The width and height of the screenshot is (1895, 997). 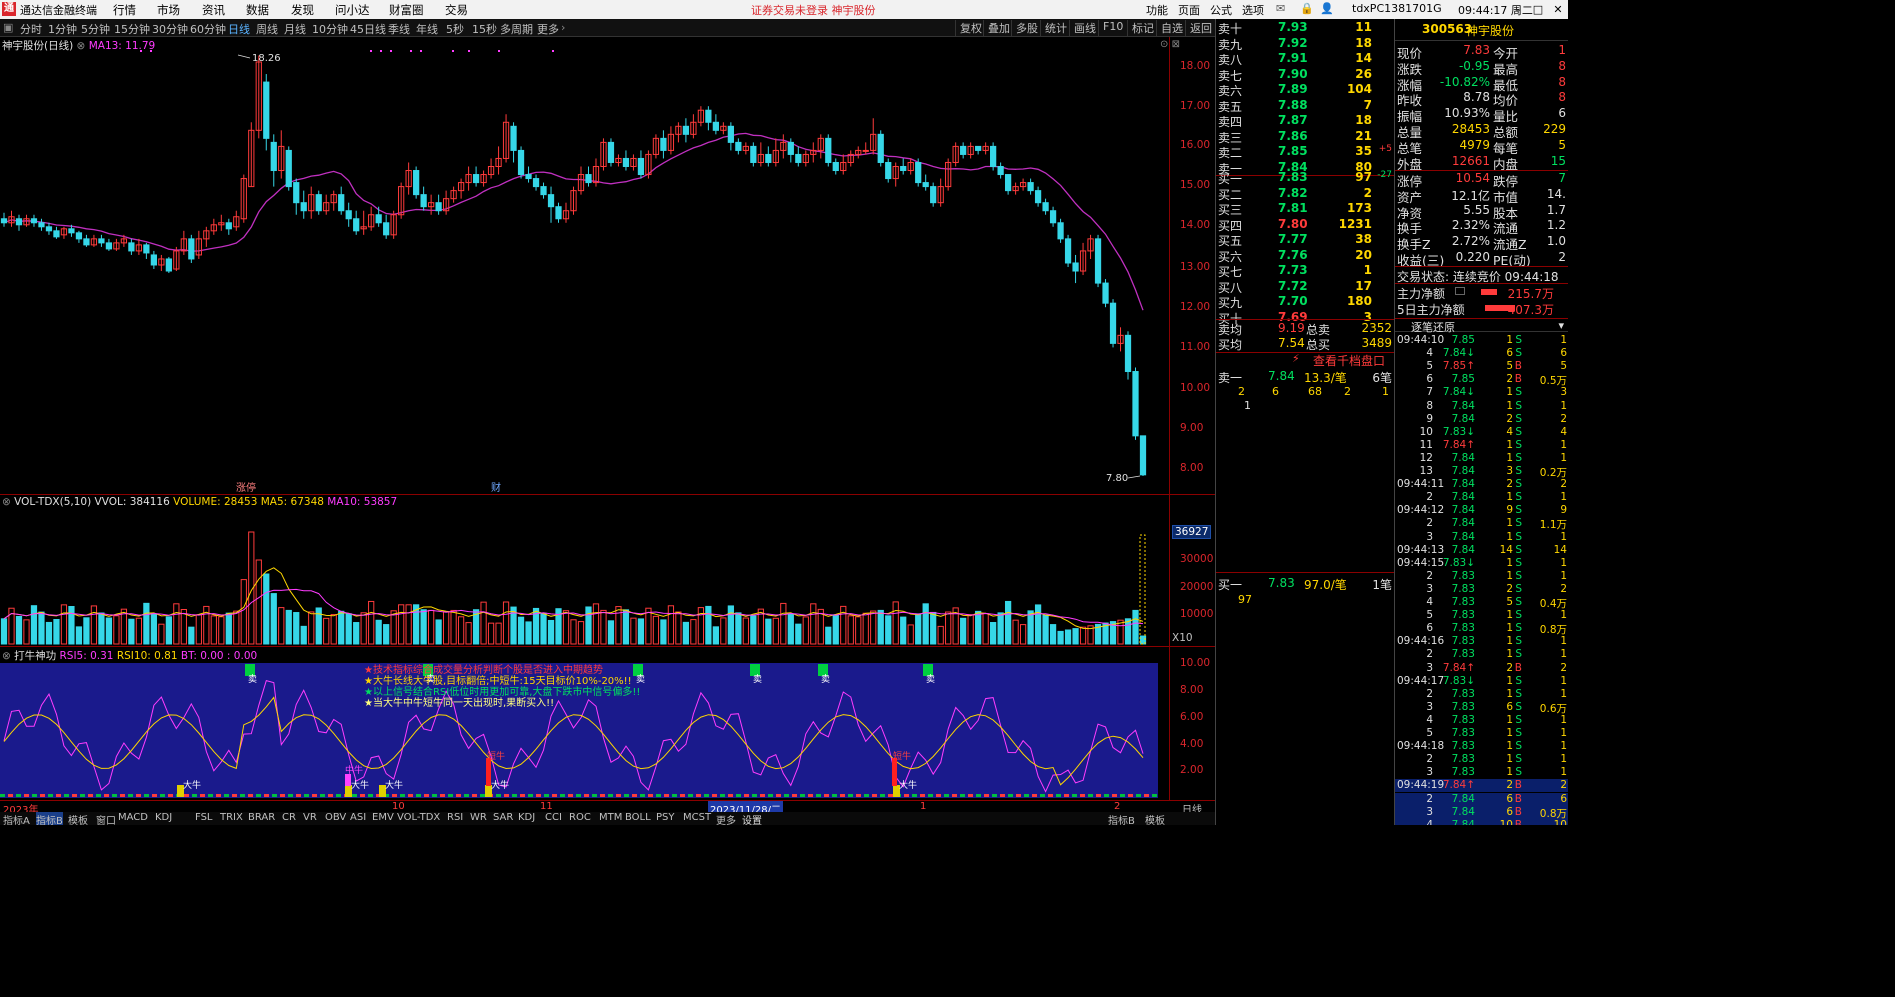 I want to click on tab-18: KDJ, so click(x=526, y=817).